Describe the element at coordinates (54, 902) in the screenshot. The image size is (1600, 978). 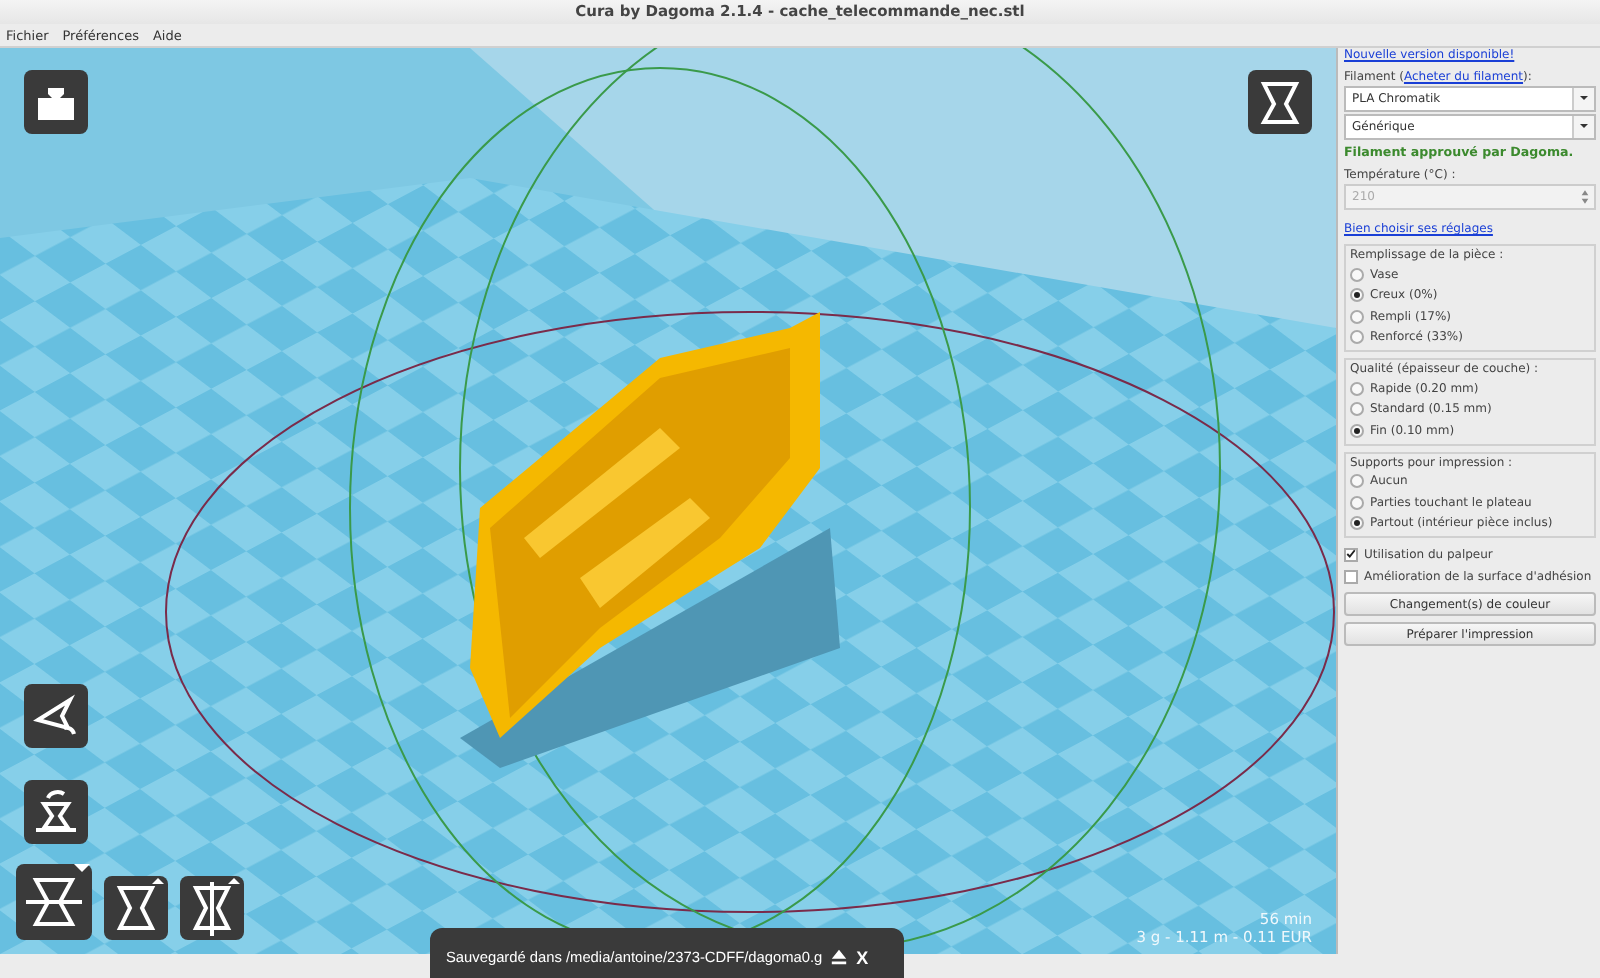
I see `scale-icon` at that location.